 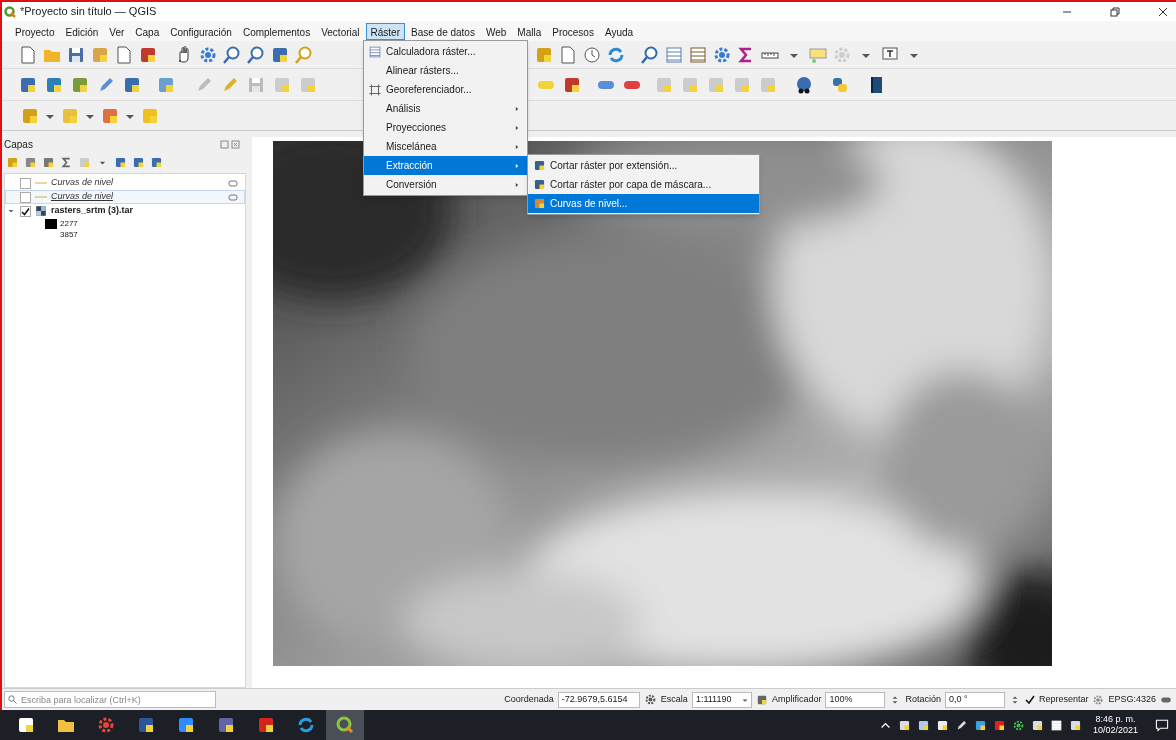 I want to click on menu-item: Conversión, so click(x=445, y=184).